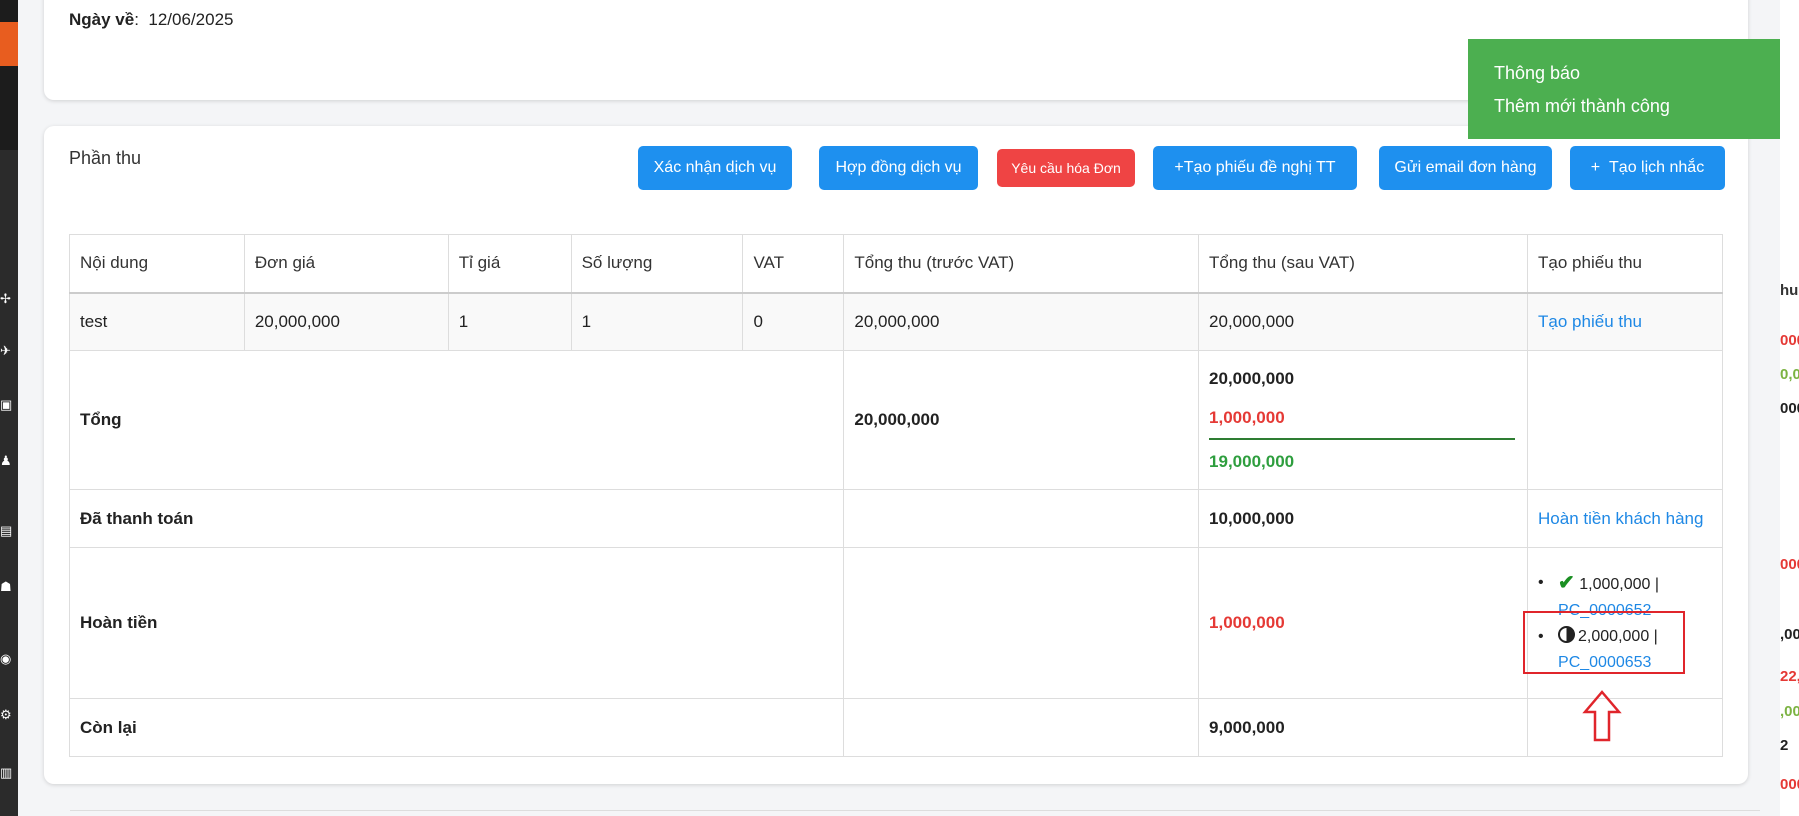 The height and width of the screenshot is (816, 1799). What do you see at coordinates (509, 321) in the screenshot?
I see `cell-rate: 1` at bounding box center [509, 321].